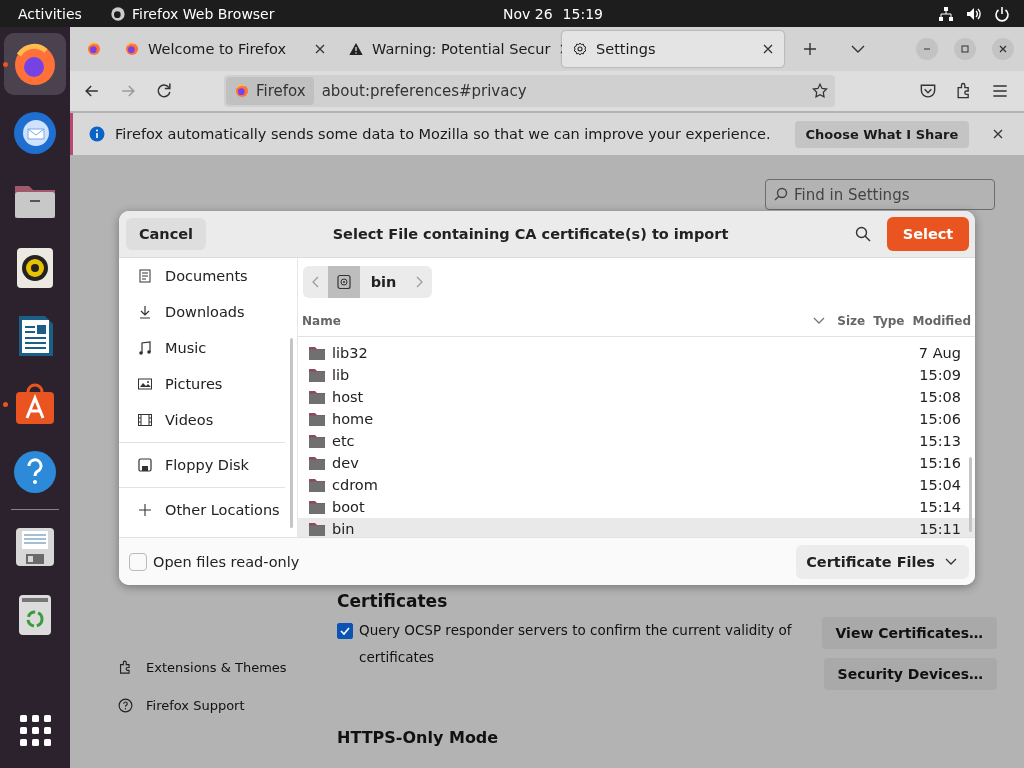 Image resolution: width=1024 pixels, height=768 pixels. Describe the element at coordinates (226, 561) in the screenshot. I see `checkbox-label: Open files read-only` at that location.